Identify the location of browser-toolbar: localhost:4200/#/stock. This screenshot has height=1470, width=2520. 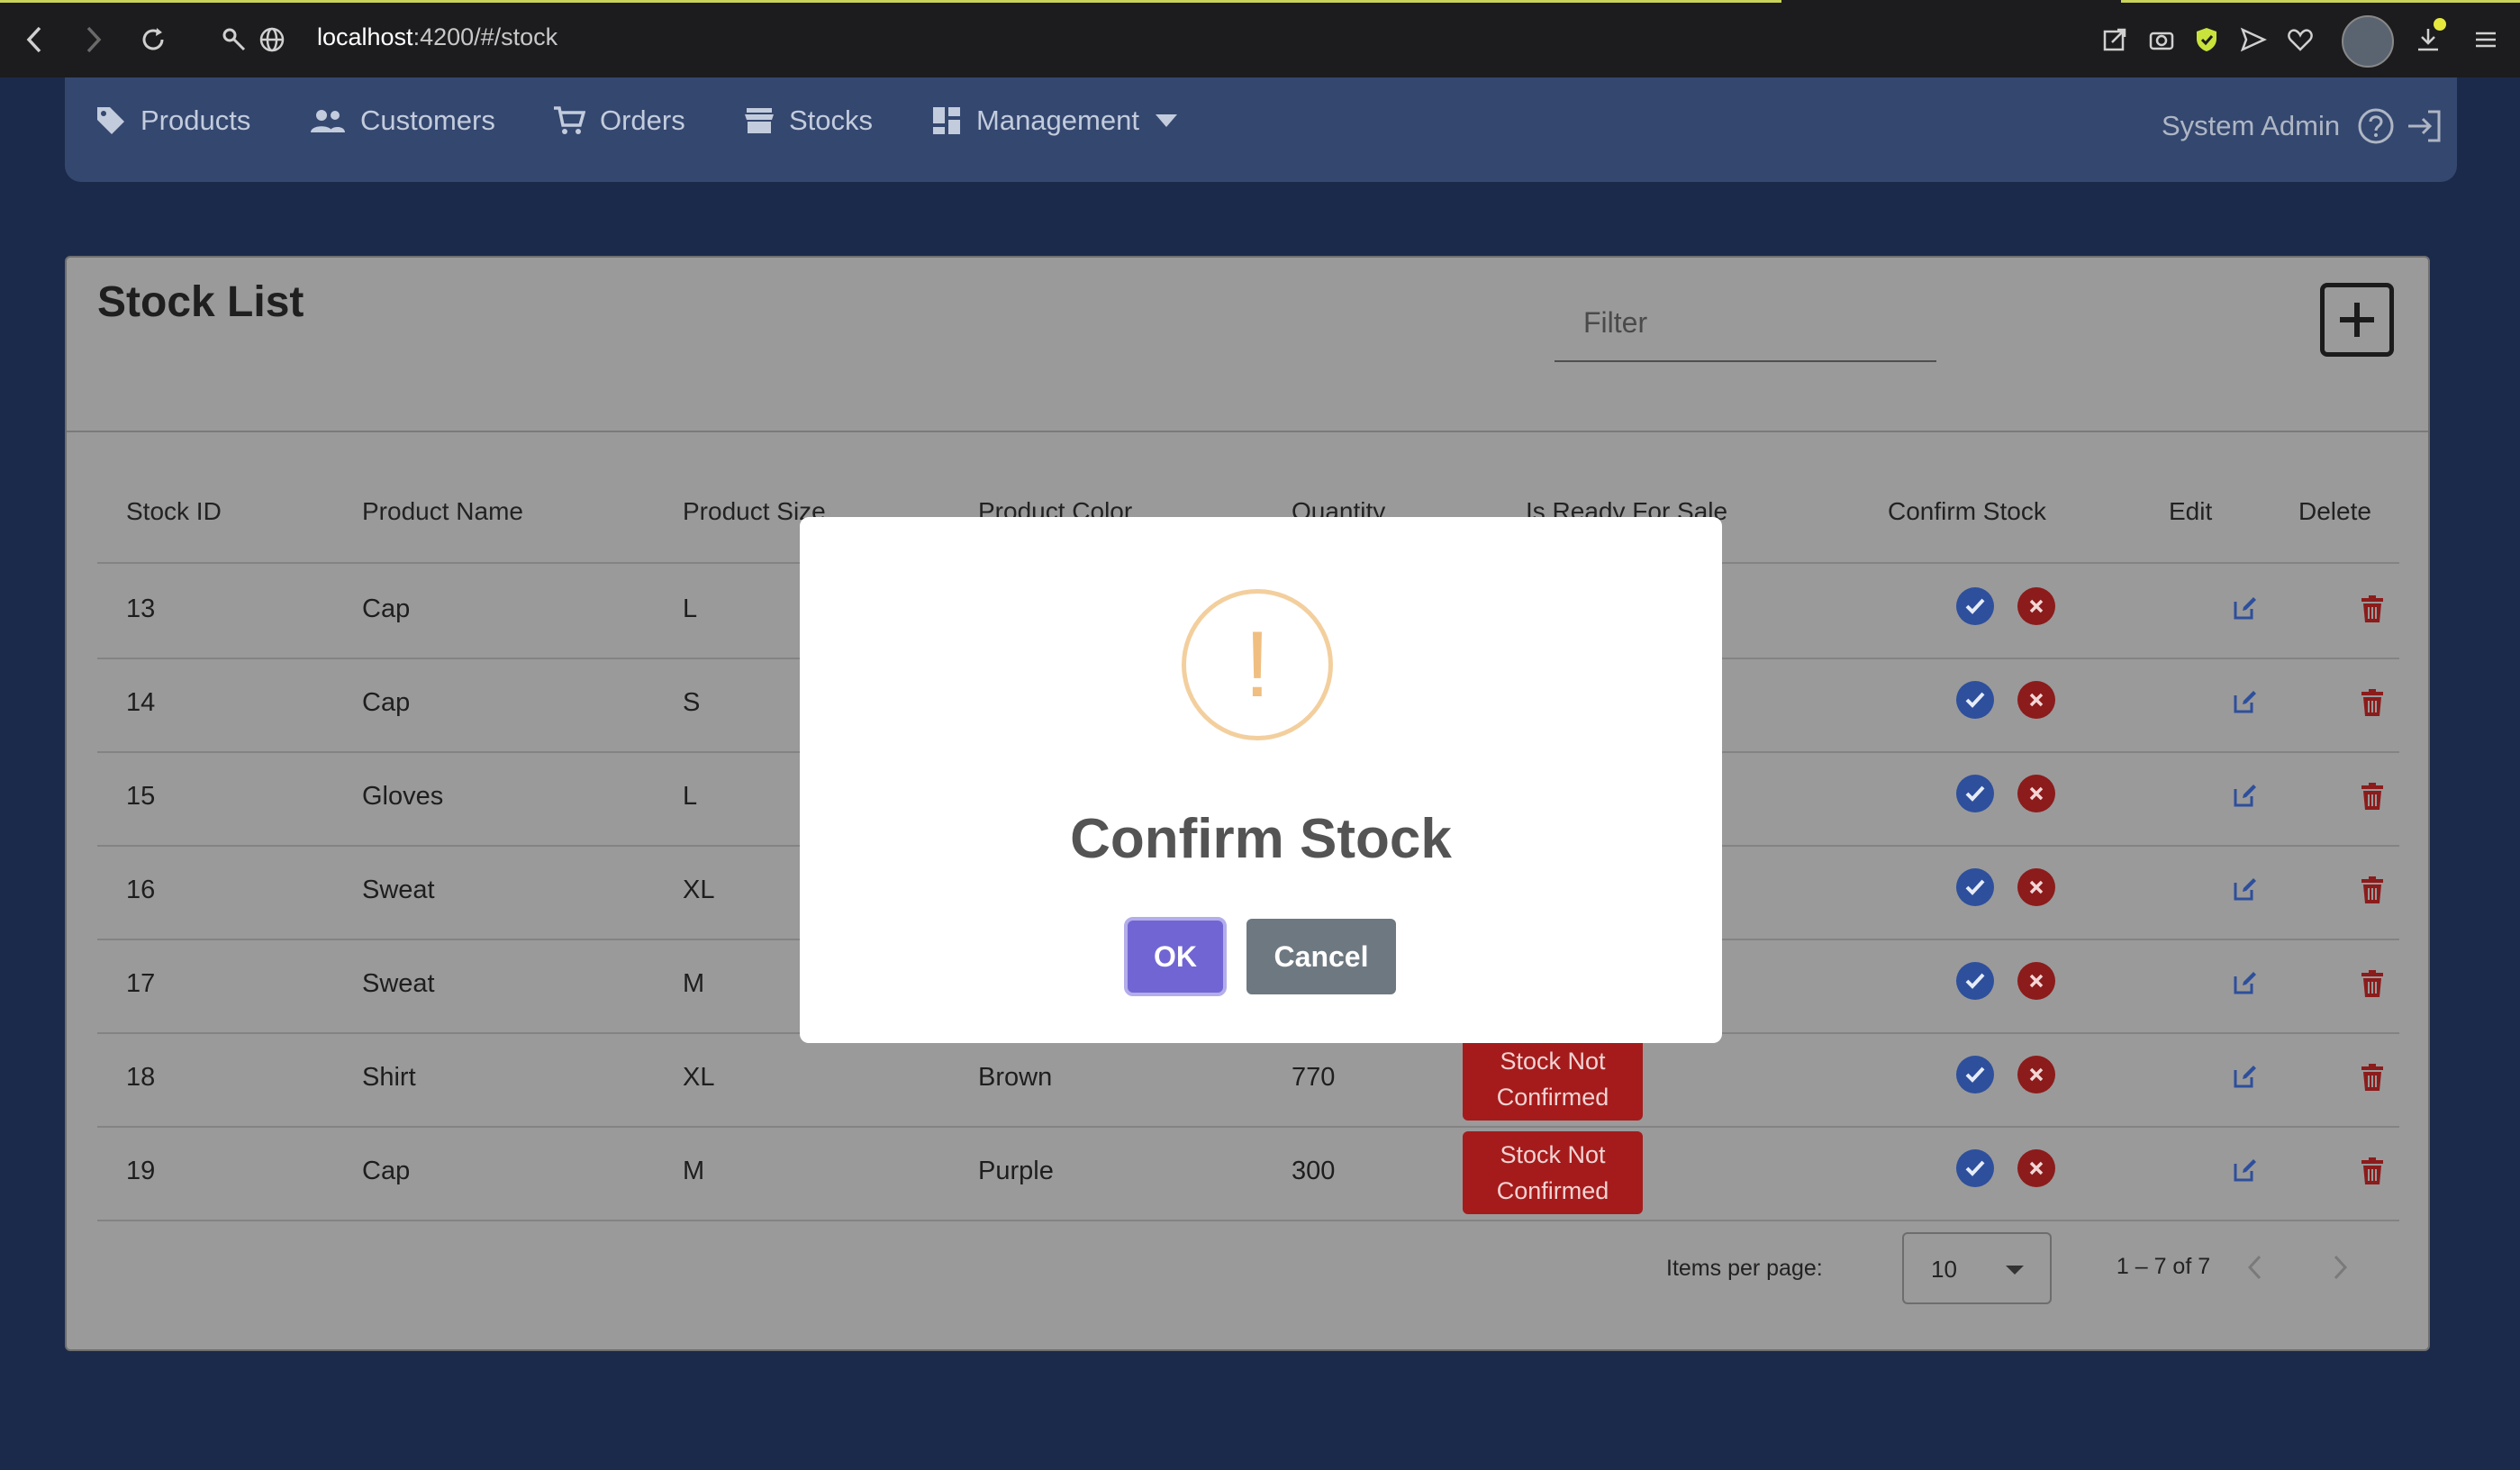
(1260, 38).